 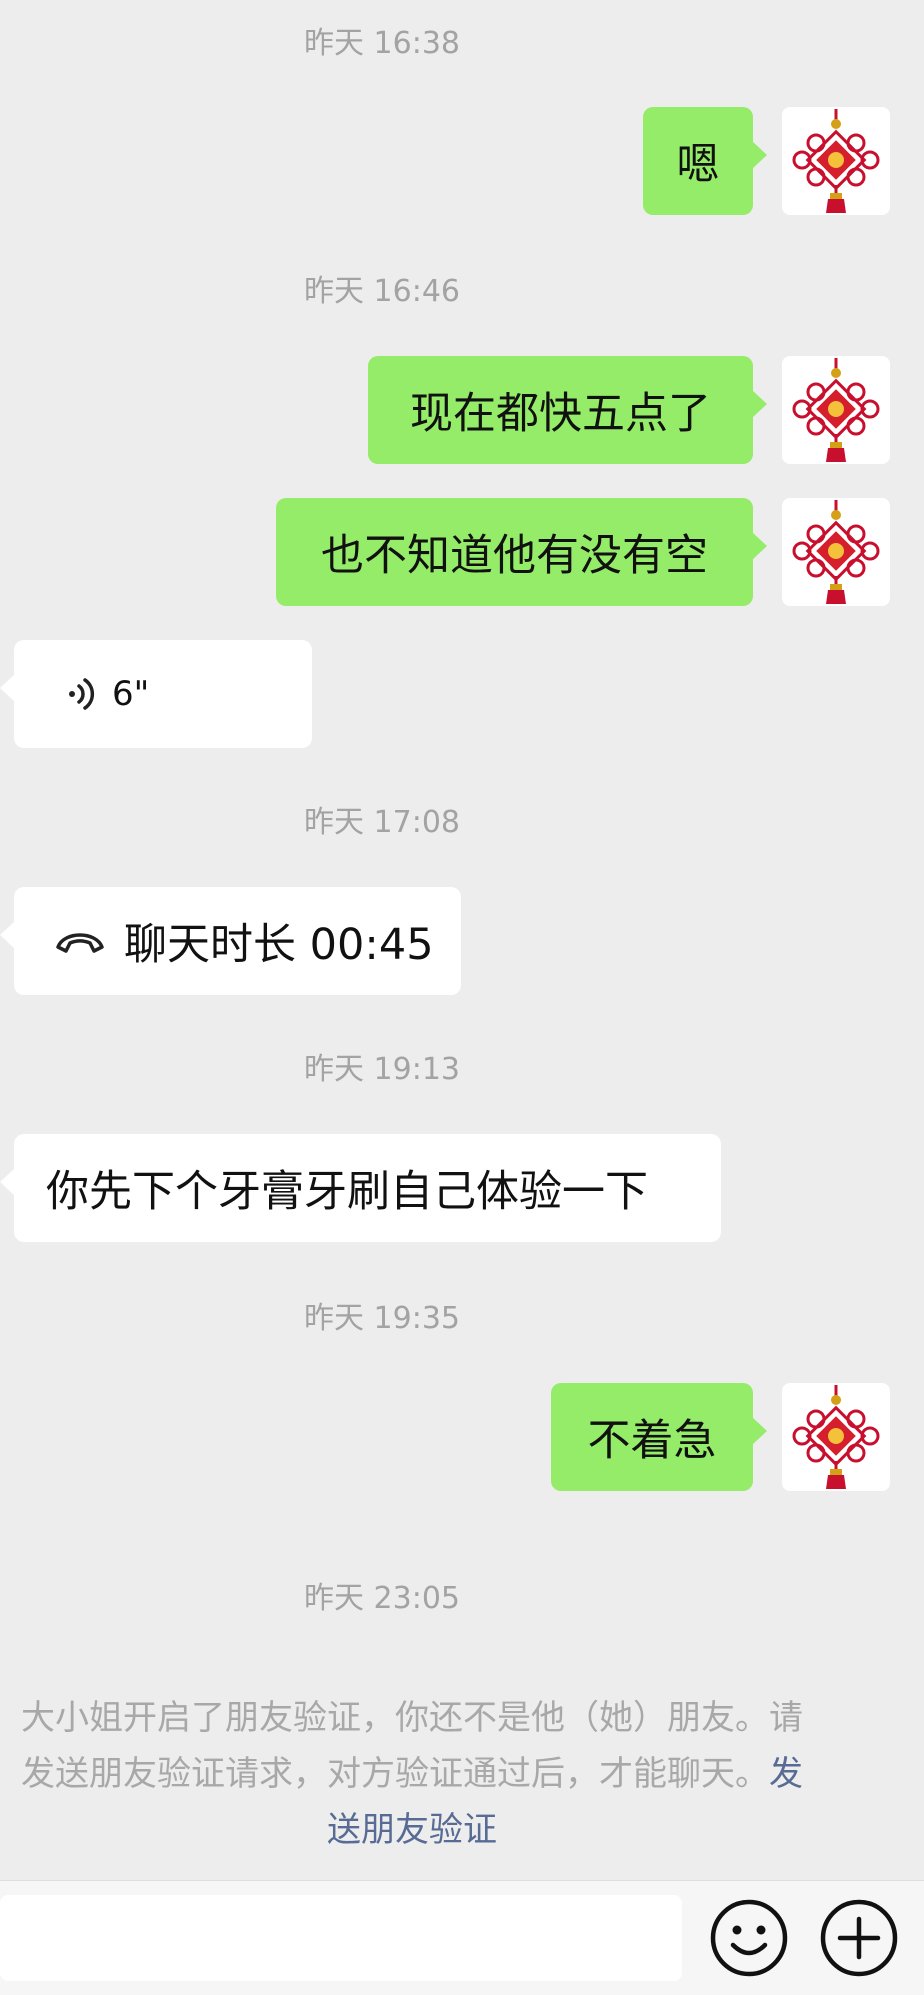 I want to click on sent-message-bubble: 也不知道他有没有空, so click(x=521, y=552).